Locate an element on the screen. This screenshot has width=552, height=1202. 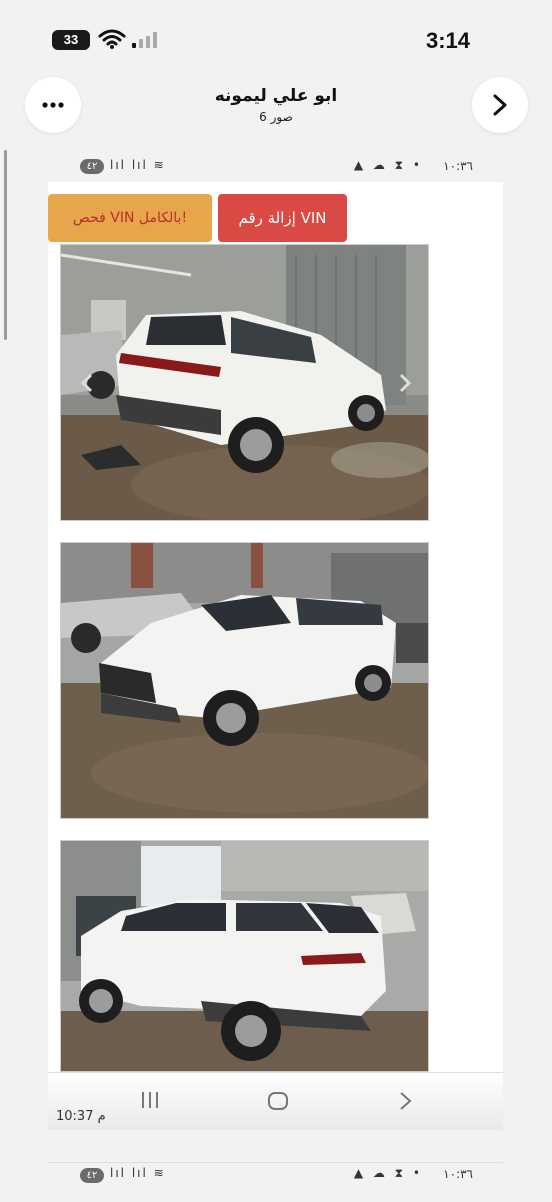
home-icon is located at coordinates (278, 1101).